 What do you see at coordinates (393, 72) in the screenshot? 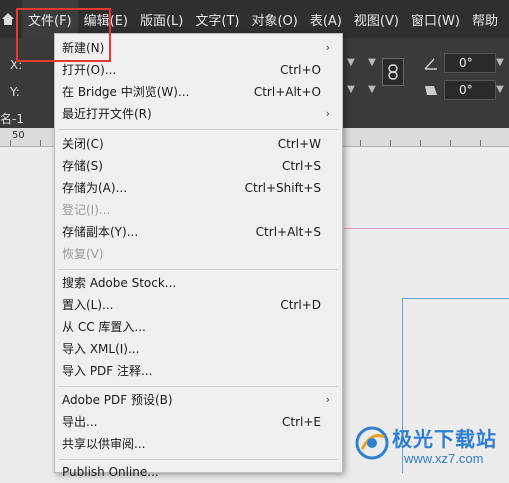
I see `link-icon` at bounding box center [393, 72].